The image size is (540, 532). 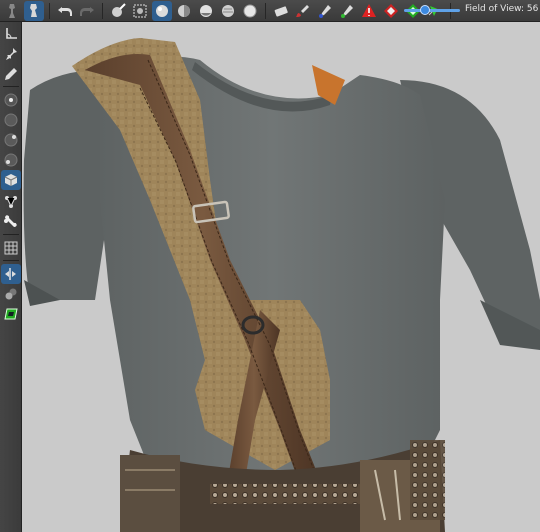 I want to click on belt-studs, so click(x=285, y=494).